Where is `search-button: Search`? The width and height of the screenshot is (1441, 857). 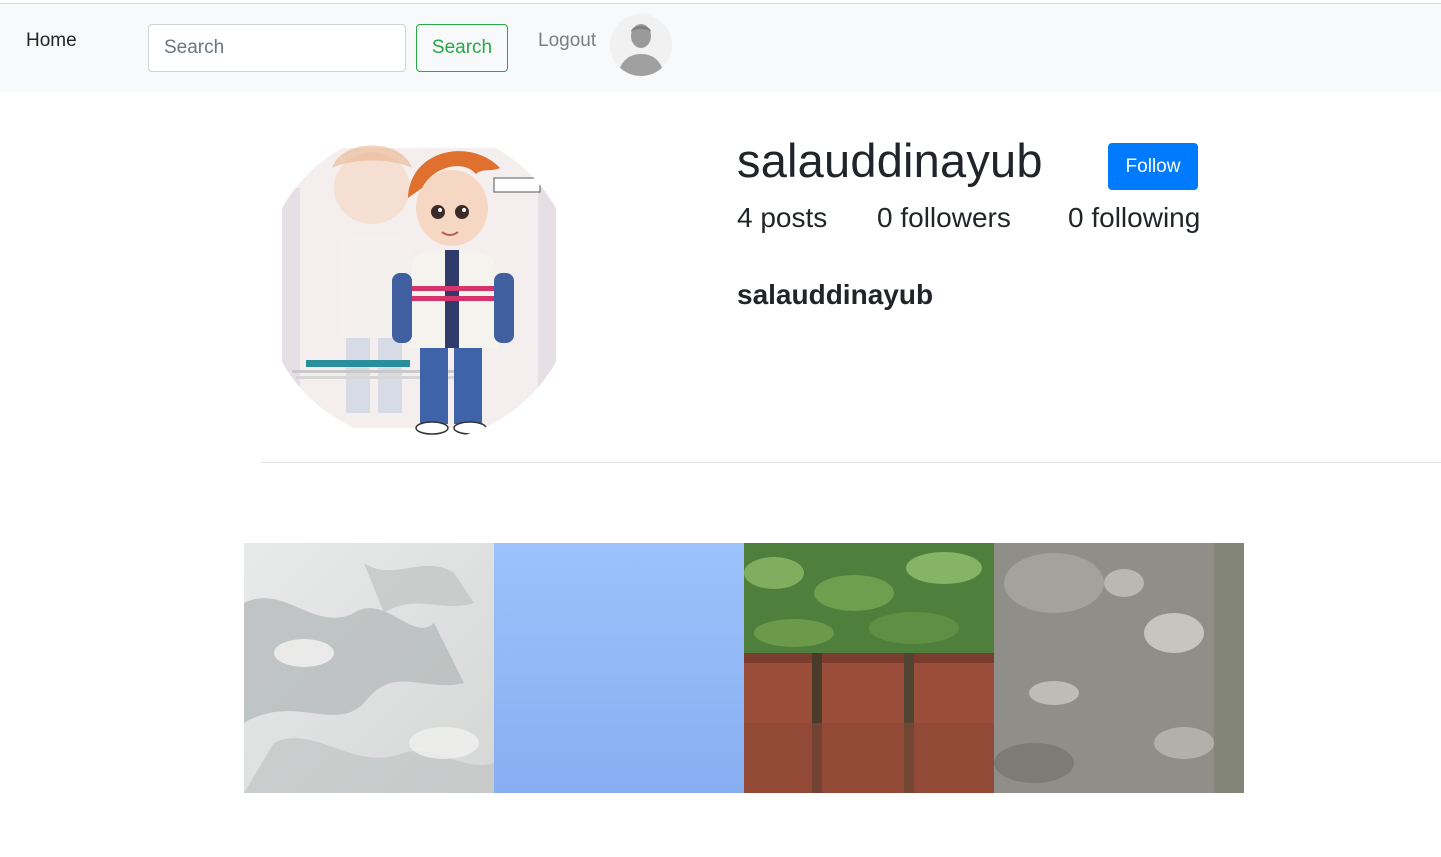
search-button: Search is located at coordinates (462, 48).